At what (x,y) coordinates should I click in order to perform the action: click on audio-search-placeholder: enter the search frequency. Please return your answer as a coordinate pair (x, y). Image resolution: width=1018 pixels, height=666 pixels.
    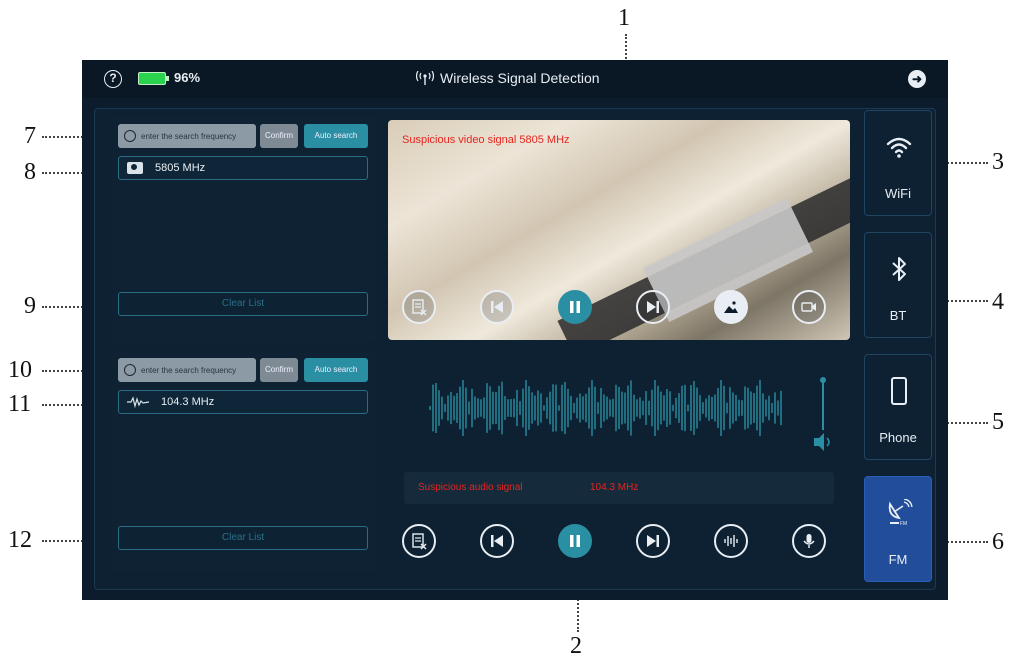
    Looking at the image, I should click on (189, 370).